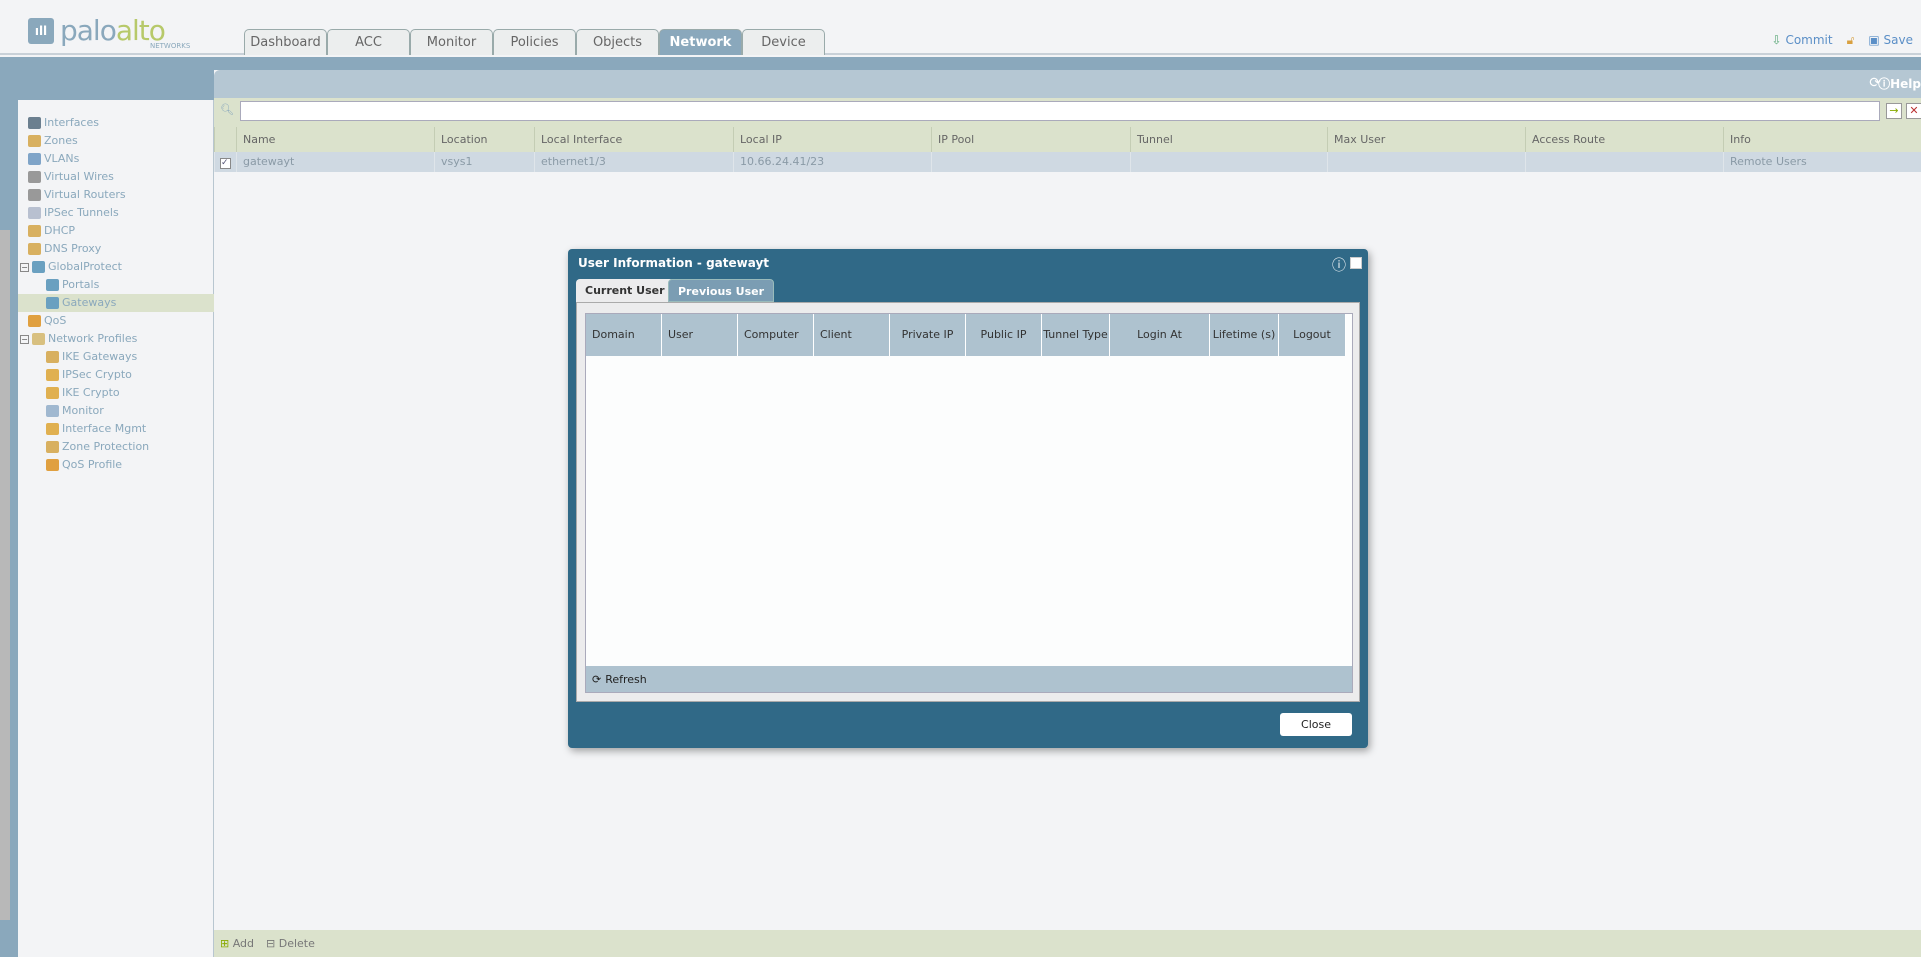 The image size is (1921, 957). What do you see at coordinates (1874, 40) in the screenshot?
I see `save-icon: ▣` at bounding box center [1874, 40].